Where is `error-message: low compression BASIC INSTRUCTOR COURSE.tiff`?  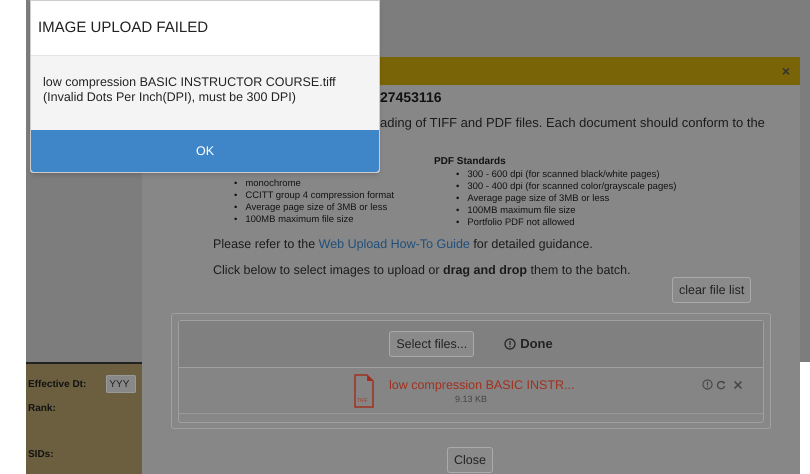
error-message: low compression BASIC INSTRUCTOR COURSE.tiff is located at coordinates (190, 82).